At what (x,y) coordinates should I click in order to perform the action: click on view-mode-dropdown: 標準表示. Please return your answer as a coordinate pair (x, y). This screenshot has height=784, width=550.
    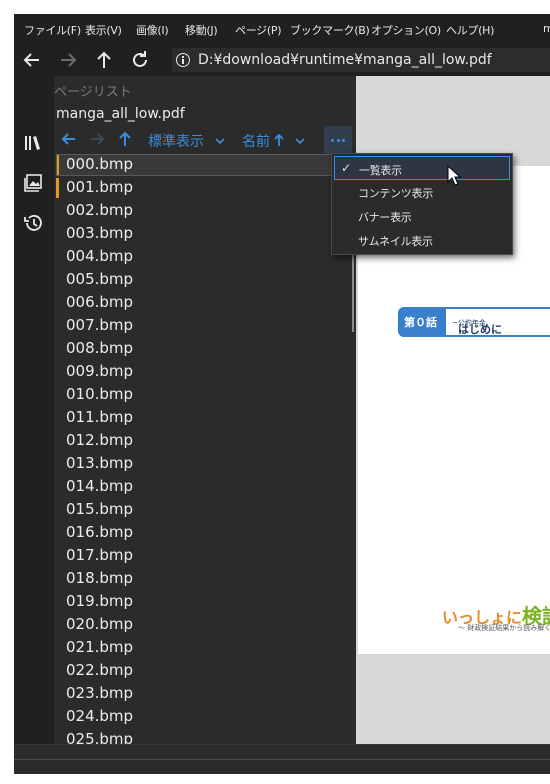
    Looking at the image, I should click on (176, 141).